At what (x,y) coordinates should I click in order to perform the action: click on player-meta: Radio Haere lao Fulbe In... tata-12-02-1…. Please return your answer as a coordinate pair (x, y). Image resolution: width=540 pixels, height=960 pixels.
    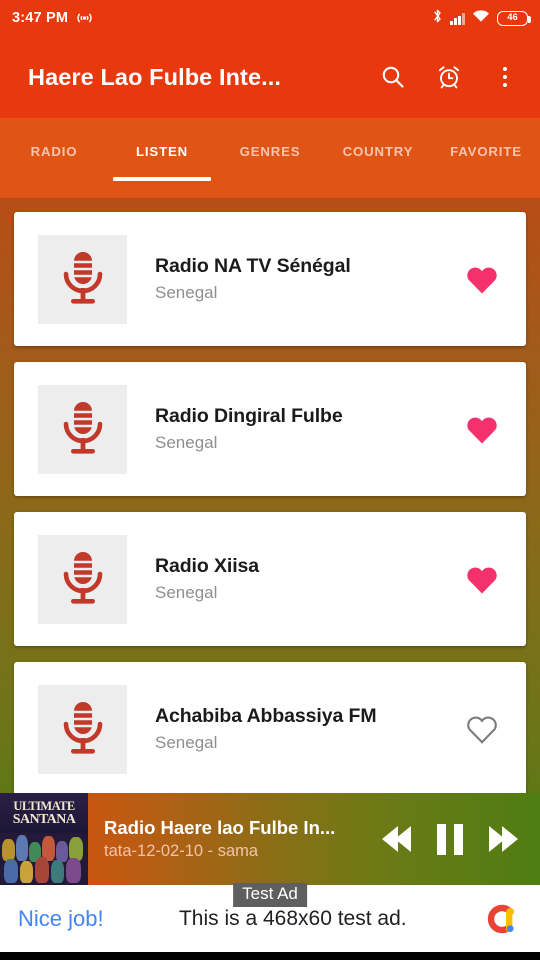
    Looking at the image, I should click on (231, 839).